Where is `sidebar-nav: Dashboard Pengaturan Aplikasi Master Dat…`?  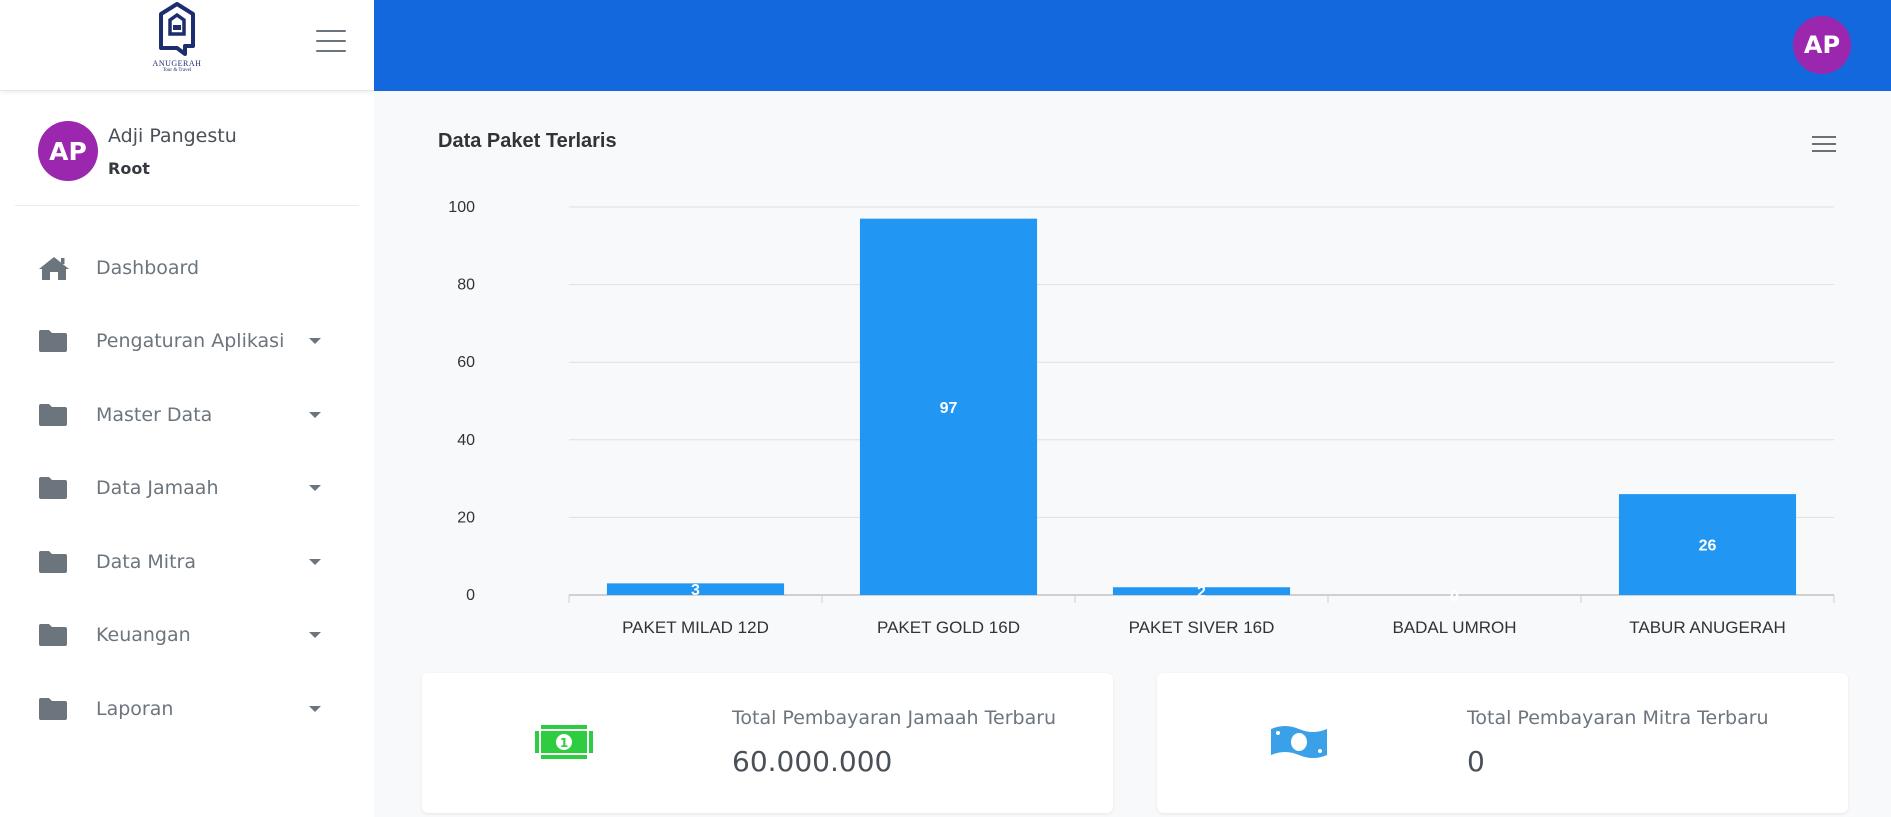
sidebar-nav: Dashboard Pengaturan Aplikasi Master Dat… is located at coordinates (187, 488).